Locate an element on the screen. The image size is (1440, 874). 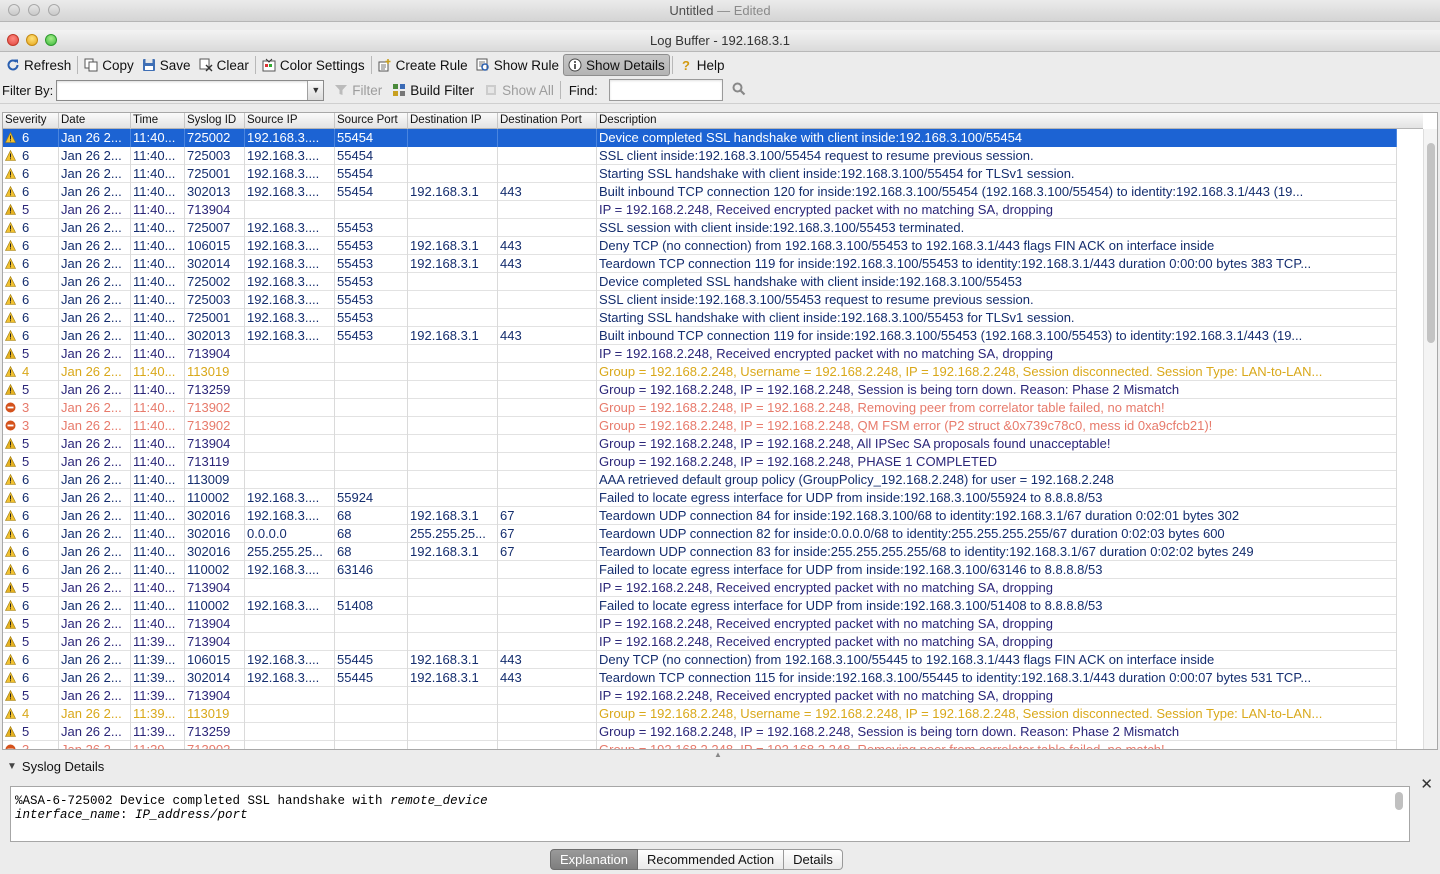
filter-button: Filter is located at coordinates (358, 90).